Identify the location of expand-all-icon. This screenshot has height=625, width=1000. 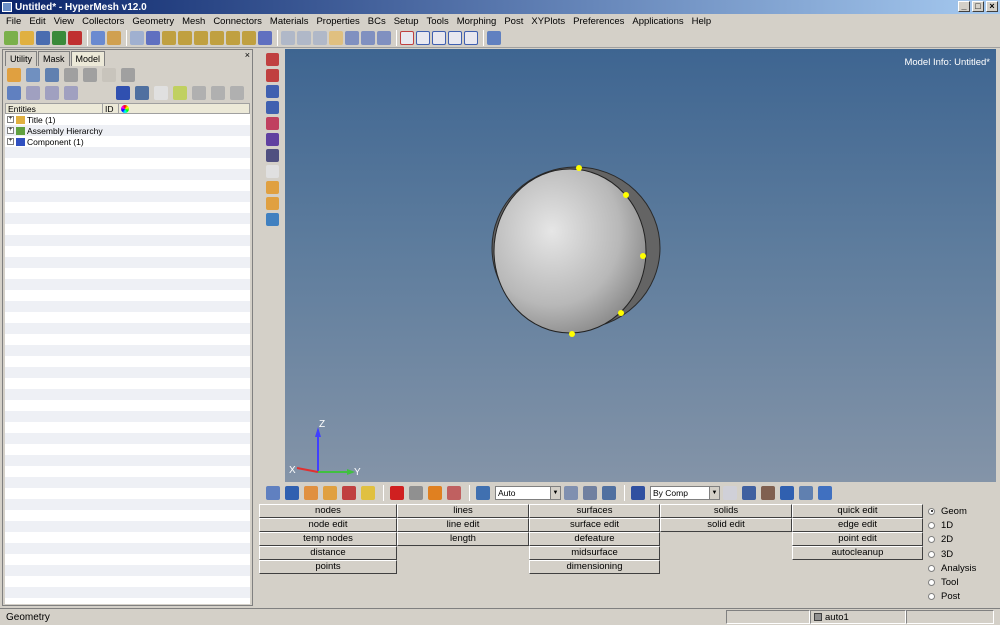
(14, 93).